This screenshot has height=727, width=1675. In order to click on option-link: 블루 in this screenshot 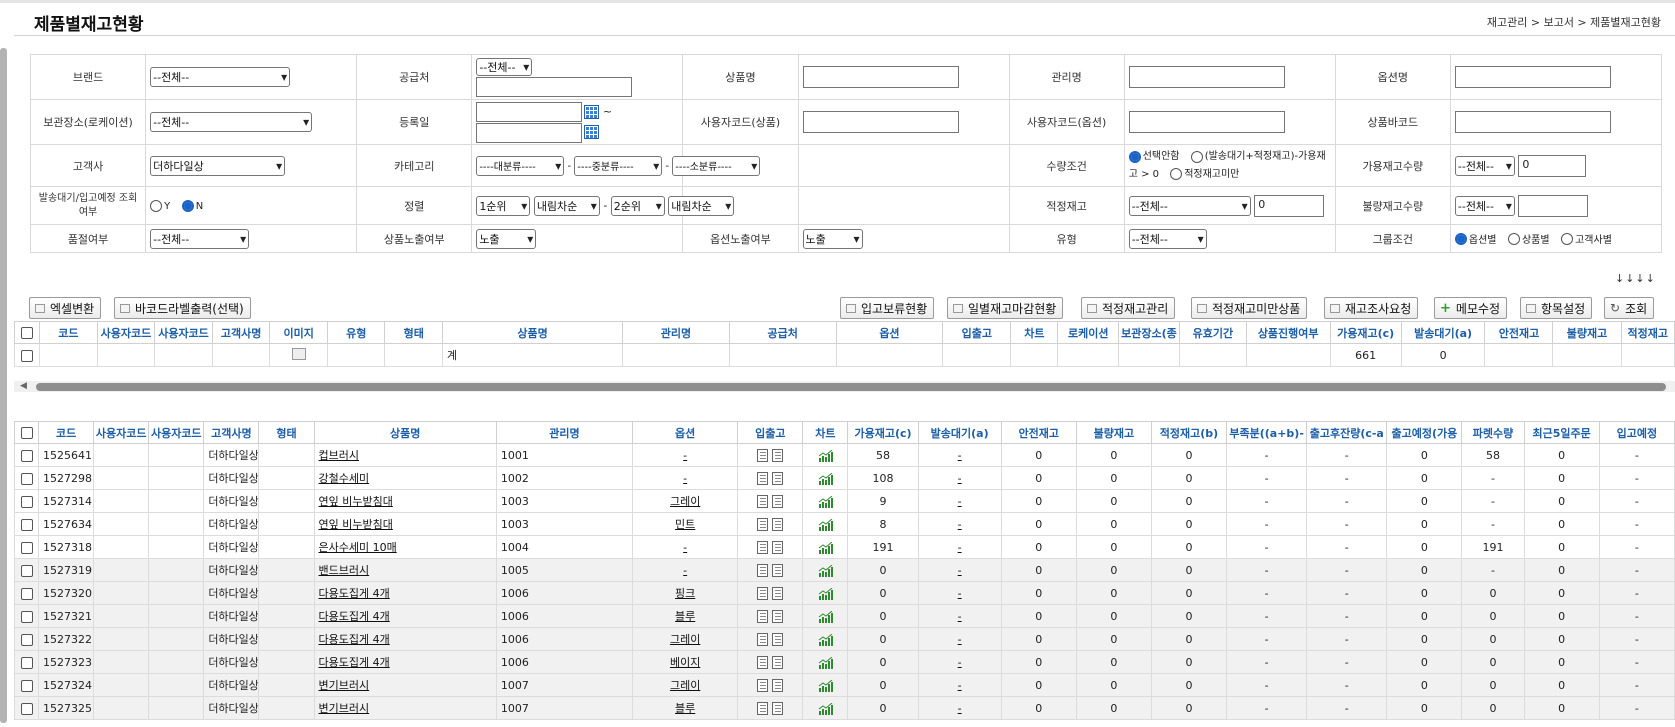, I will do `click(685, 616)`.